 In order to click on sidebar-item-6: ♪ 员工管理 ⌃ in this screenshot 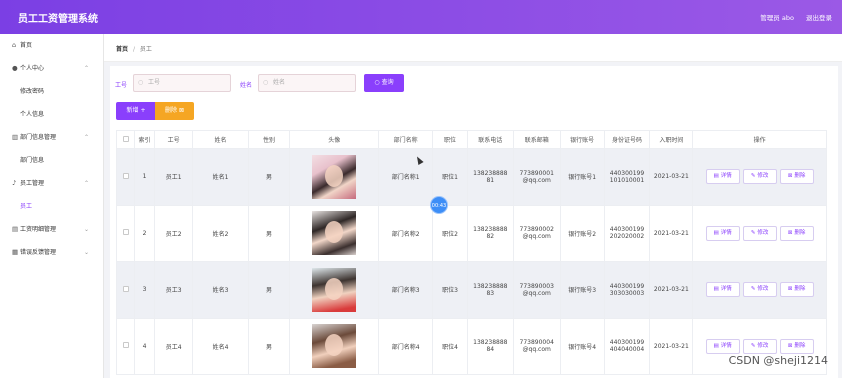, I will do `click(51, 183)`.